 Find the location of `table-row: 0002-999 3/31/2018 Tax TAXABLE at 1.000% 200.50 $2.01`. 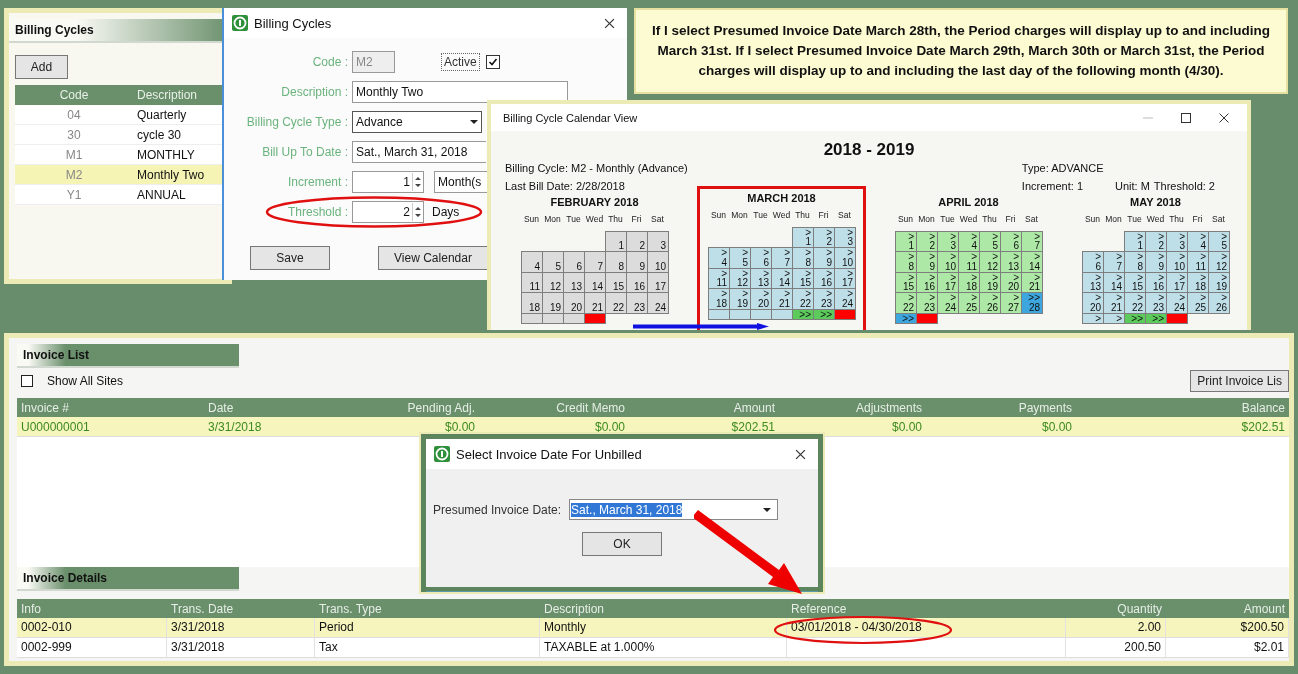

table-row: 0002-999 3/31/2018 Tax TAXABLE at 1.000% 200.50 $2.01 is located at coordinates (653, 648).